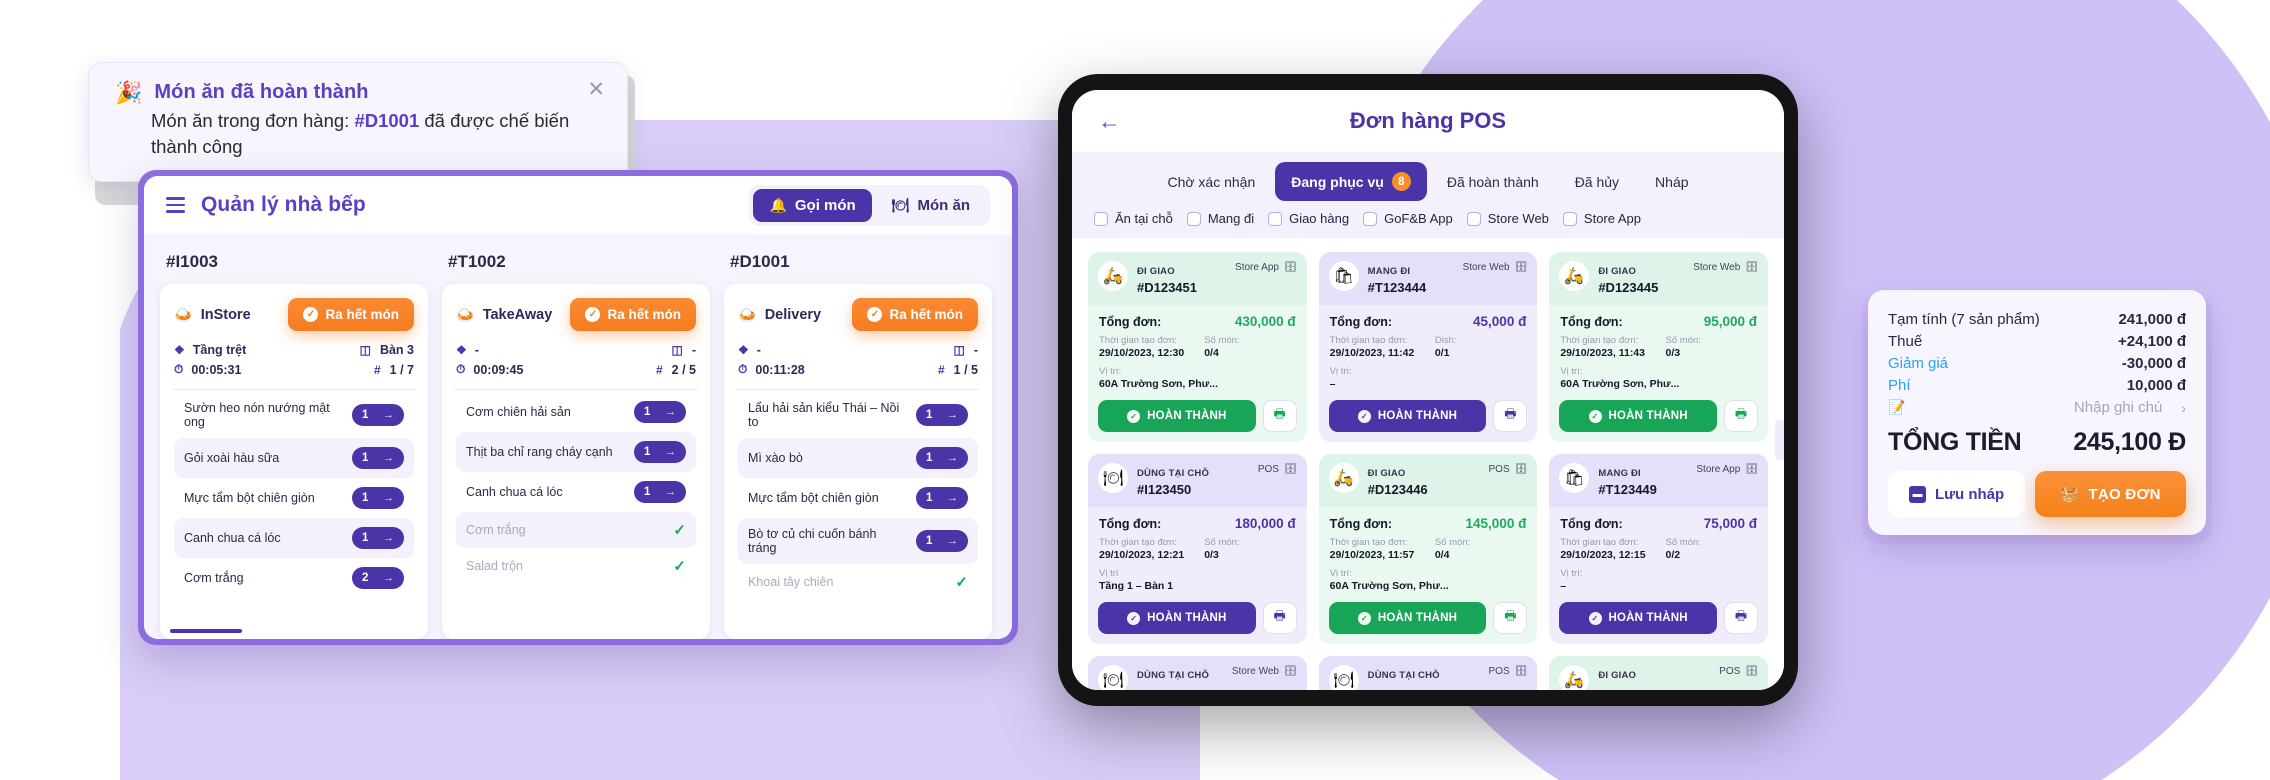 The width and height of the screenshot is (2270, 780). I want to click on dish-name: Khoai tây chiên, so click(791, 582).